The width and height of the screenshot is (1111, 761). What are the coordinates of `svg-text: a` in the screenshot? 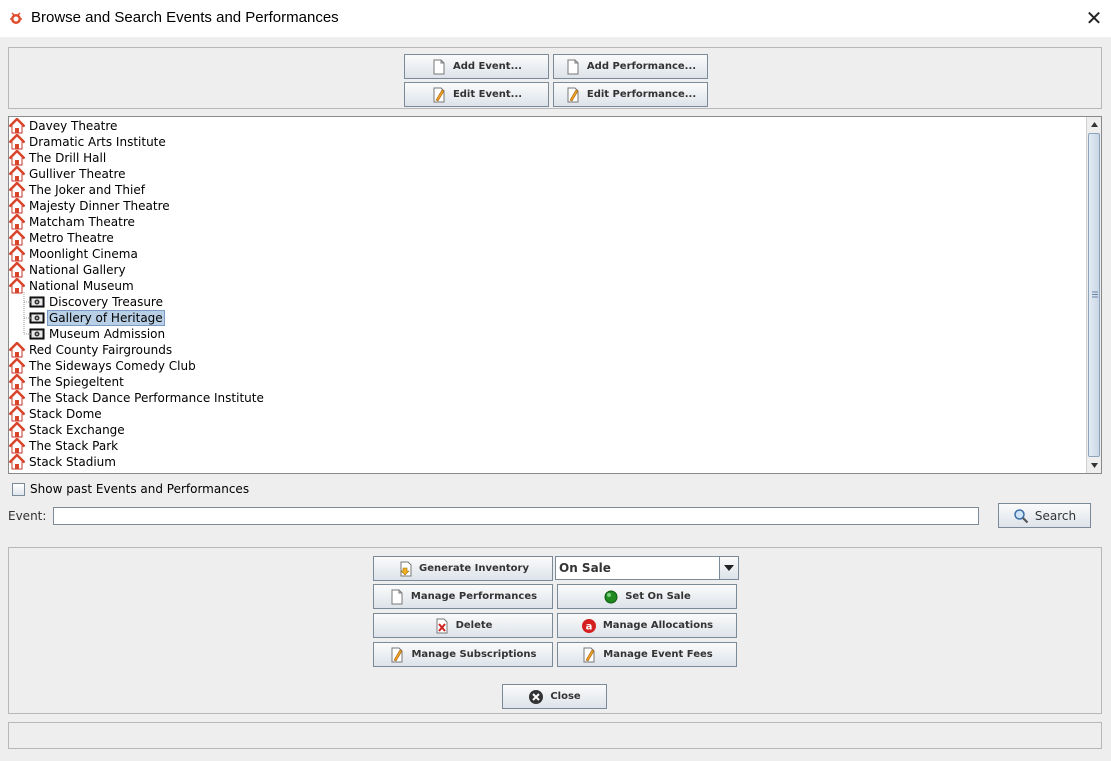 It's located at (588, 626).